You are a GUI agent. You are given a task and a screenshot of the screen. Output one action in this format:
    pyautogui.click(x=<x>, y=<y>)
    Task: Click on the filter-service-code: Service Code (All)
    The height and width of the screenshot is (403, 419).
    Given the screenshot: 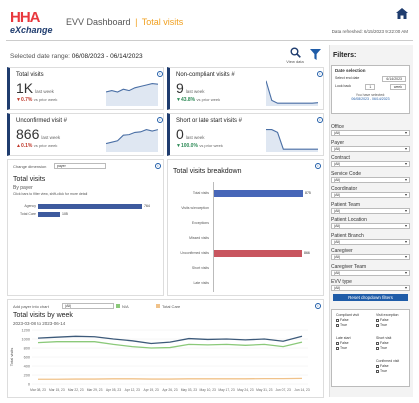 What is the action you would take?
    pyautogui.click(x=370, y=178)
    